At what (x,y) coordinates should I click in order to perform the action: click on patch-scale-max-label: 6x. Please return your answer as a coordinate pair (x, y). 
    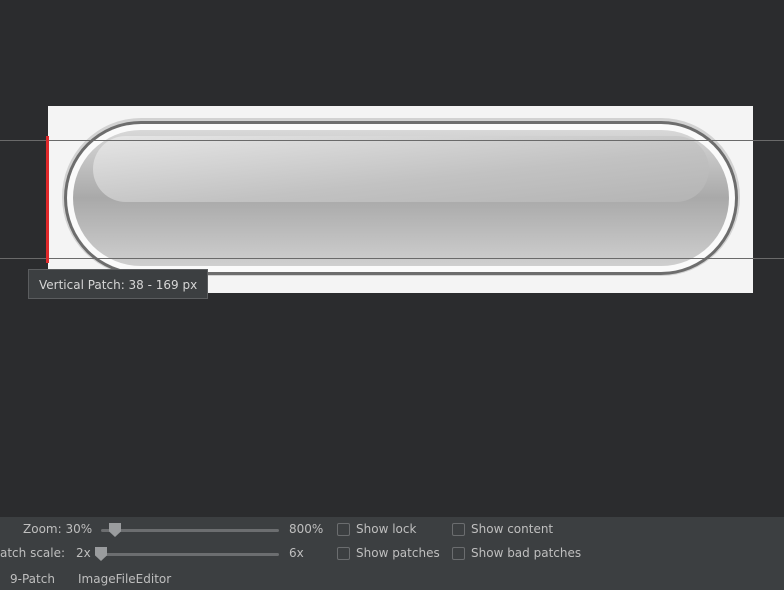
    Looking at the image, I should click on (296, 553).